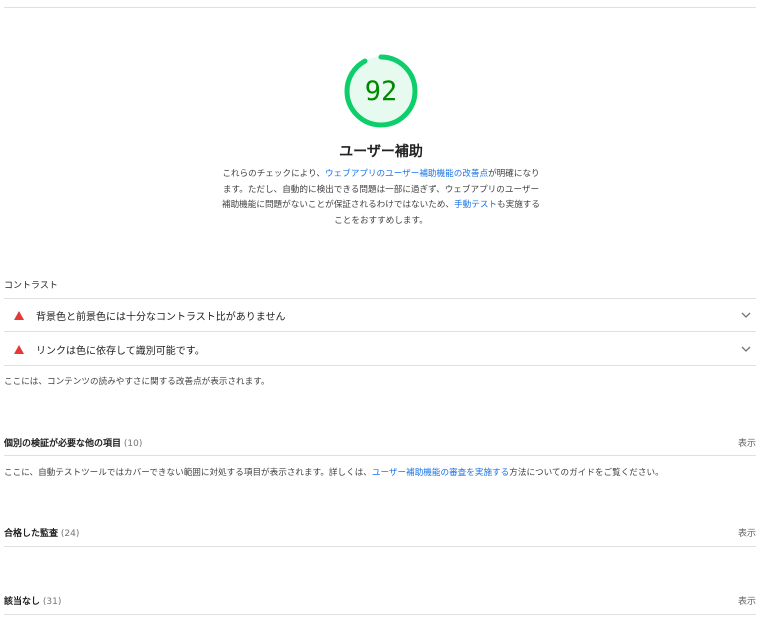 The width and height of the screenshot is (762, 629). I want to click on passed-group-title: 合格した監査 (24), so click(41, 532).